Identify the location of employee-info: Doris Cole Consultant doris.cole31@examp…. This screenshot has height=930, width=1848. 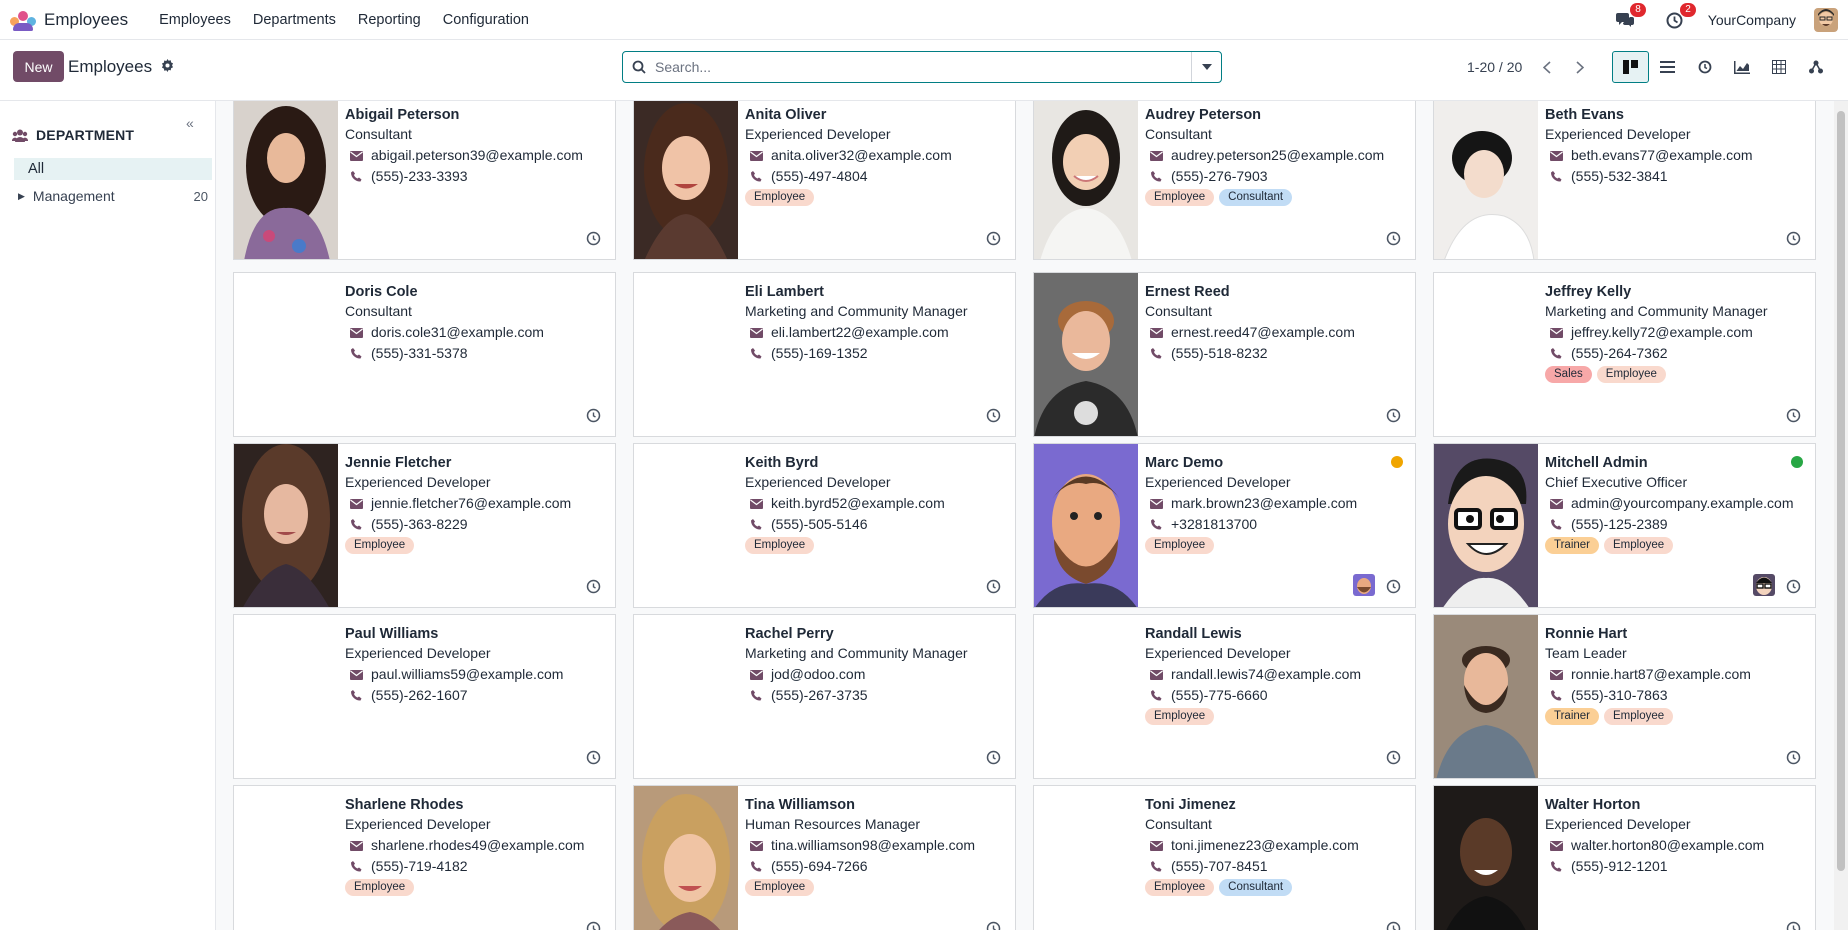
(476, 323).